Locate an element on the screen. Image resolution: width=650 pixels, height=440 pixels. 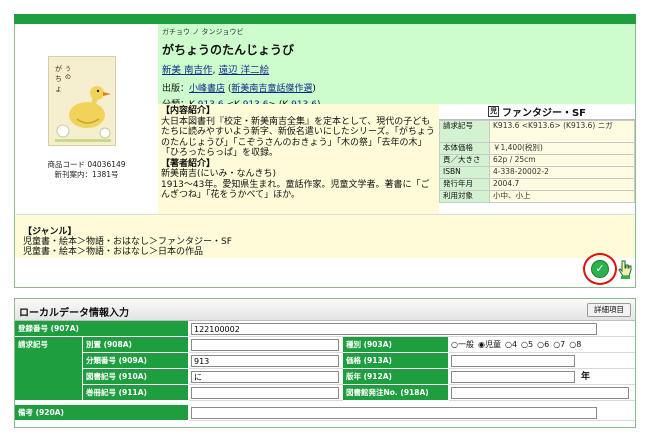
info-key: ISBN is located at coordinates (464, 172).